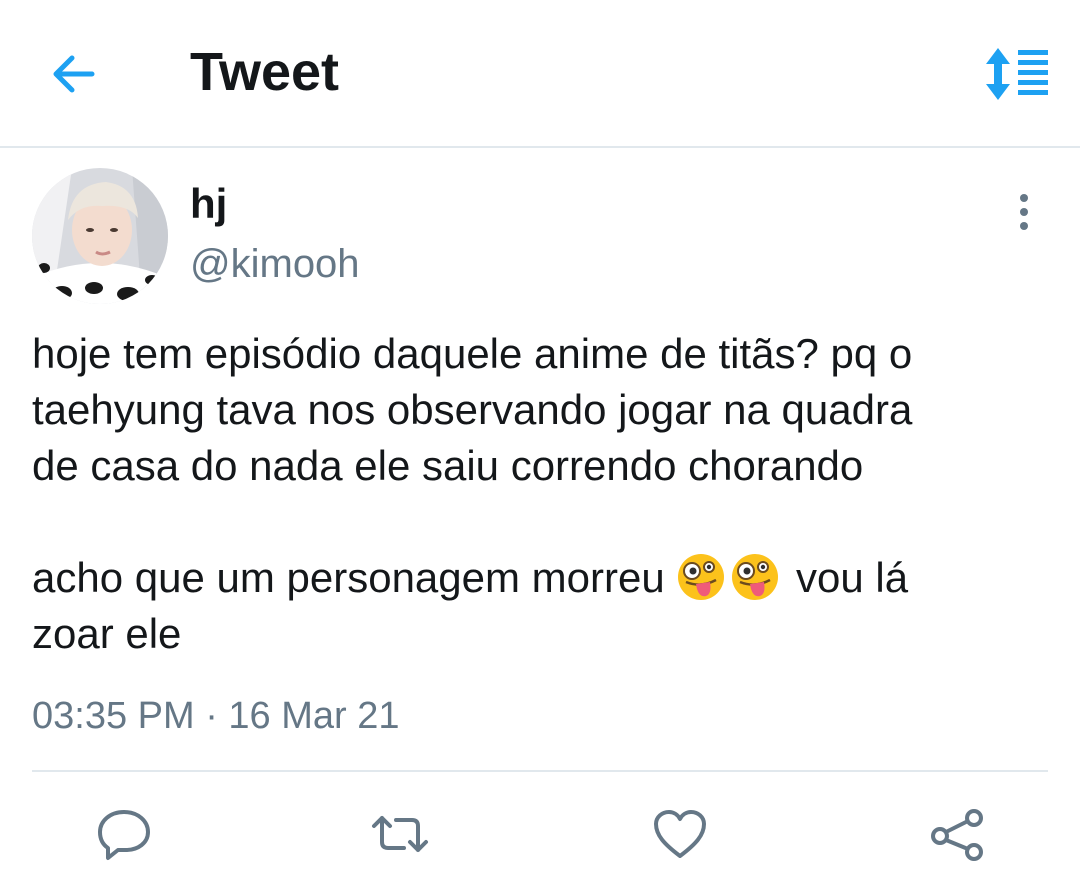 This screenshot has width=1080, height=890. Describe the element at coordinates (348, 577) in the screenshot. I see `tweet-text-segment: acho que um personagem morreu` at that location.